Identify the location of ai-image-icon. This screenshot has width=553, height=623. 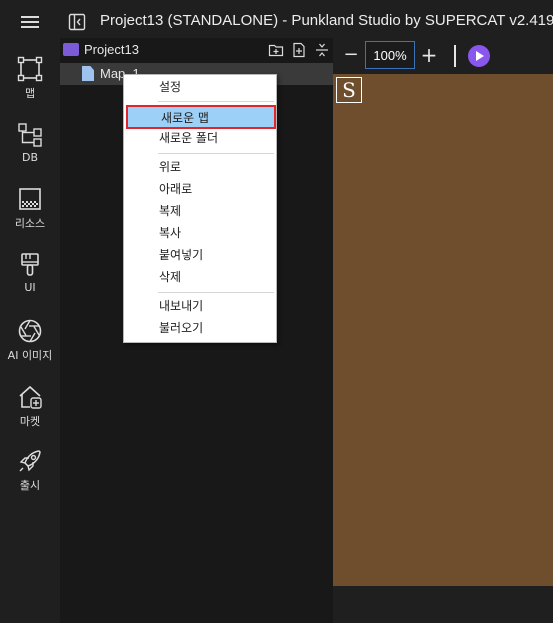
(30, 331).